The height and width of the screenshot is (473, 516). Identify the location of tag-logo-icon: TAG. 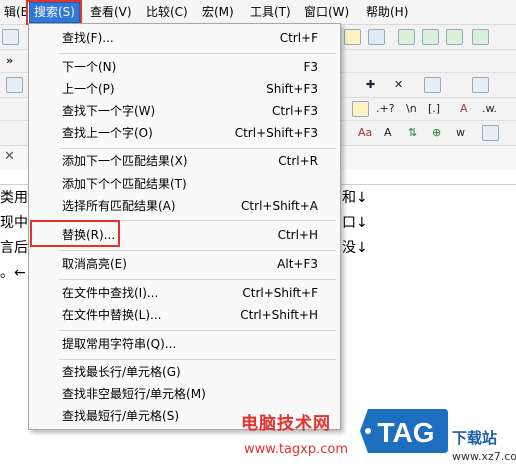
(404, 431).